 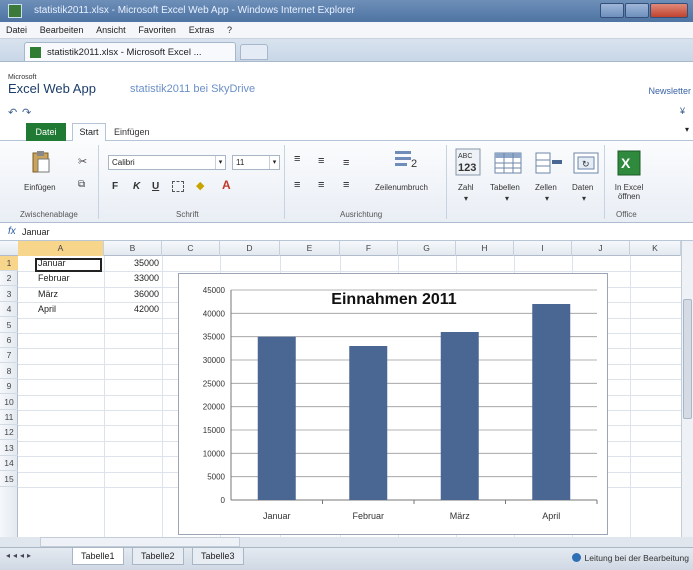 What do you see at coordinates (39, 175) in the screenshot?
I see `paste-button: Einfügen` at bounding box center [39, 175].